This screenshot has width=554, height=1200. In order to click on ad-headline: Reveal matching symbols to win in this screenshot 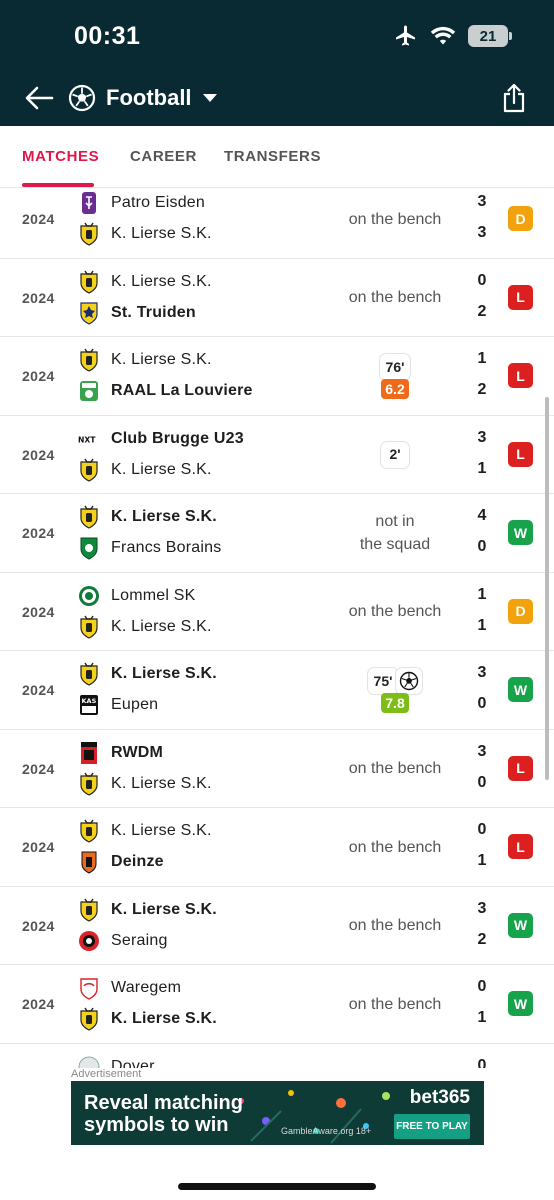, I will do `click(163, 1114)`.